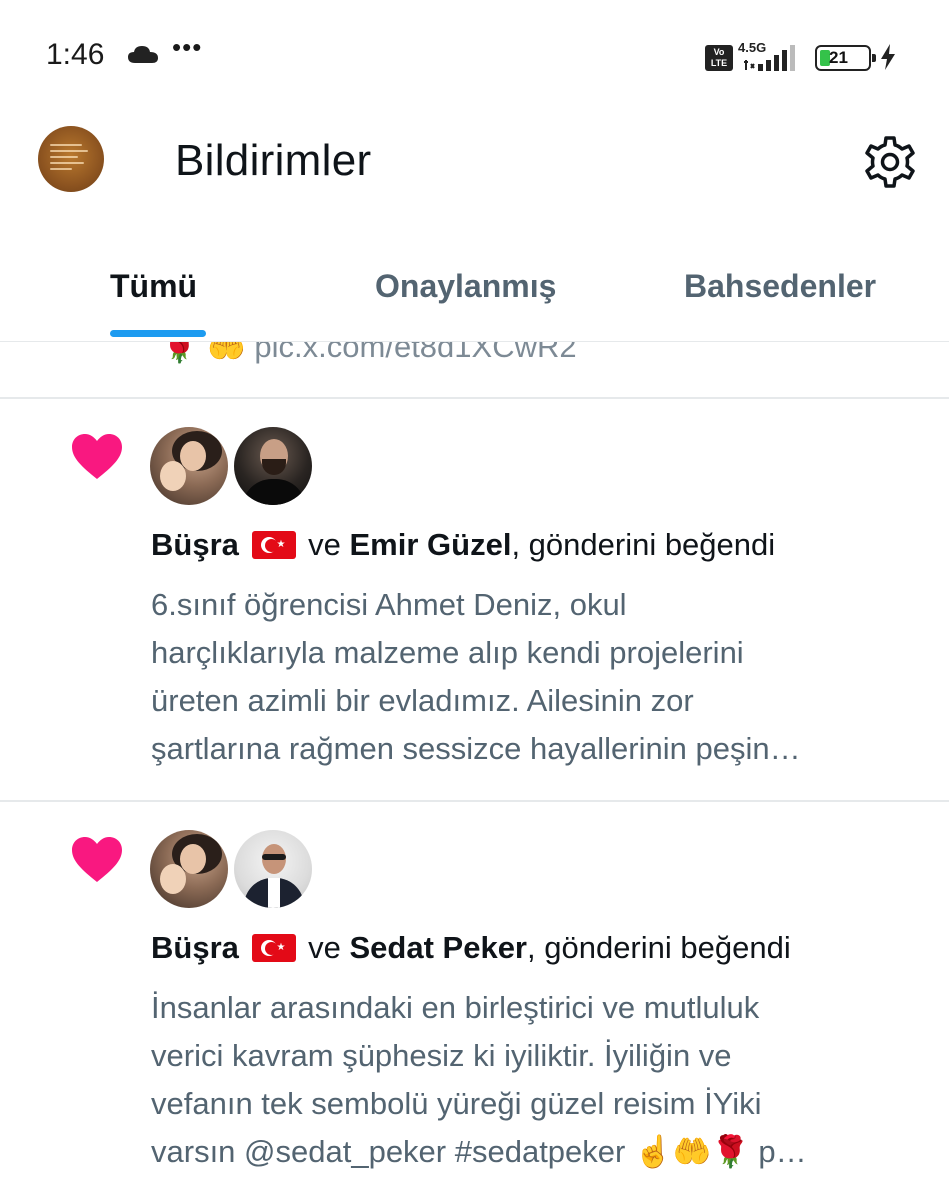 This screenshot has width=949, height=1200. I want to click on volte-bottom-label: LTE, so click(719, 63).